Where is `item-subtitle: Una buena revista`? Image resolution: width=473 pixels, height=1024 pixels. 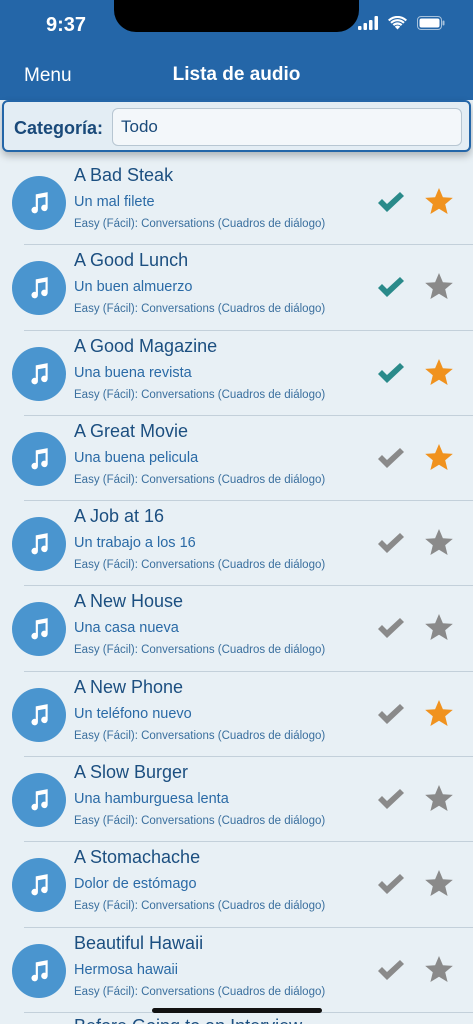
item-subtitle: Una buena revista is located at coordinates (133, 372).